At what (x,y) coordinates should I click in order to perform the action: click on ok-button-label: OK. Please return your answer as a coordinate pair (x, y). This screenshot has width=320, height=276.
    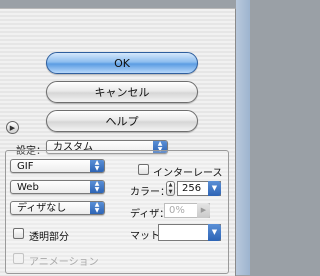
    Looking at the image, I should click on (122, 63).